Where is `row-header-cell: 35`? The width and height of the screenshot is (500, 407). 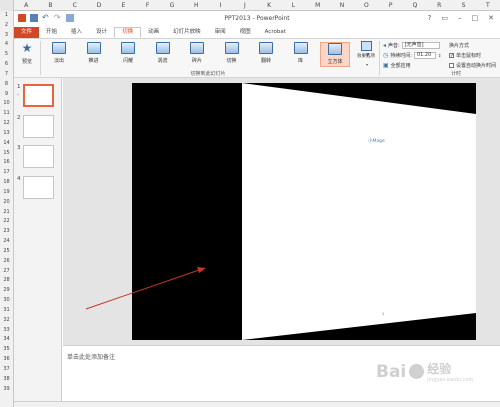 row-header-cell: 35 is located at coordinates (6, 350).